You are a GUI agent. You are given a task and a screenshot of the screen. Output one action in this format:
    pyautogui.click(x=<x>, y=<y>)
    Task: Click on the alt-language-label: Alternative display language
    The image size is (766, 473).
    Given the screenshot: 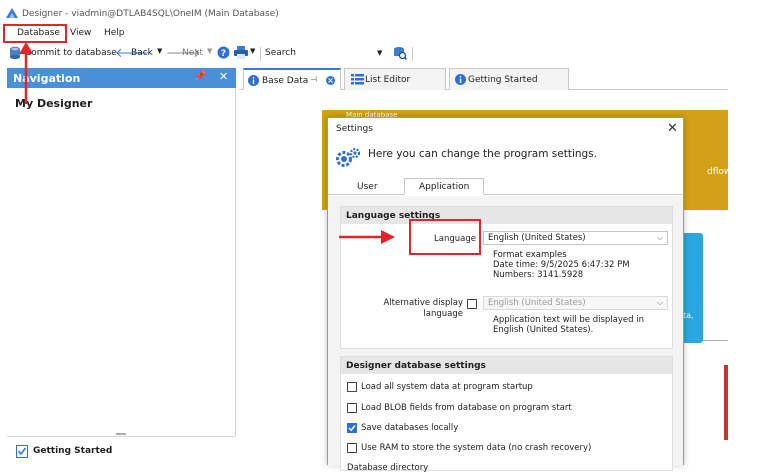 What is the action you would take?
    pyautogui.click(x=417, y=309)
    